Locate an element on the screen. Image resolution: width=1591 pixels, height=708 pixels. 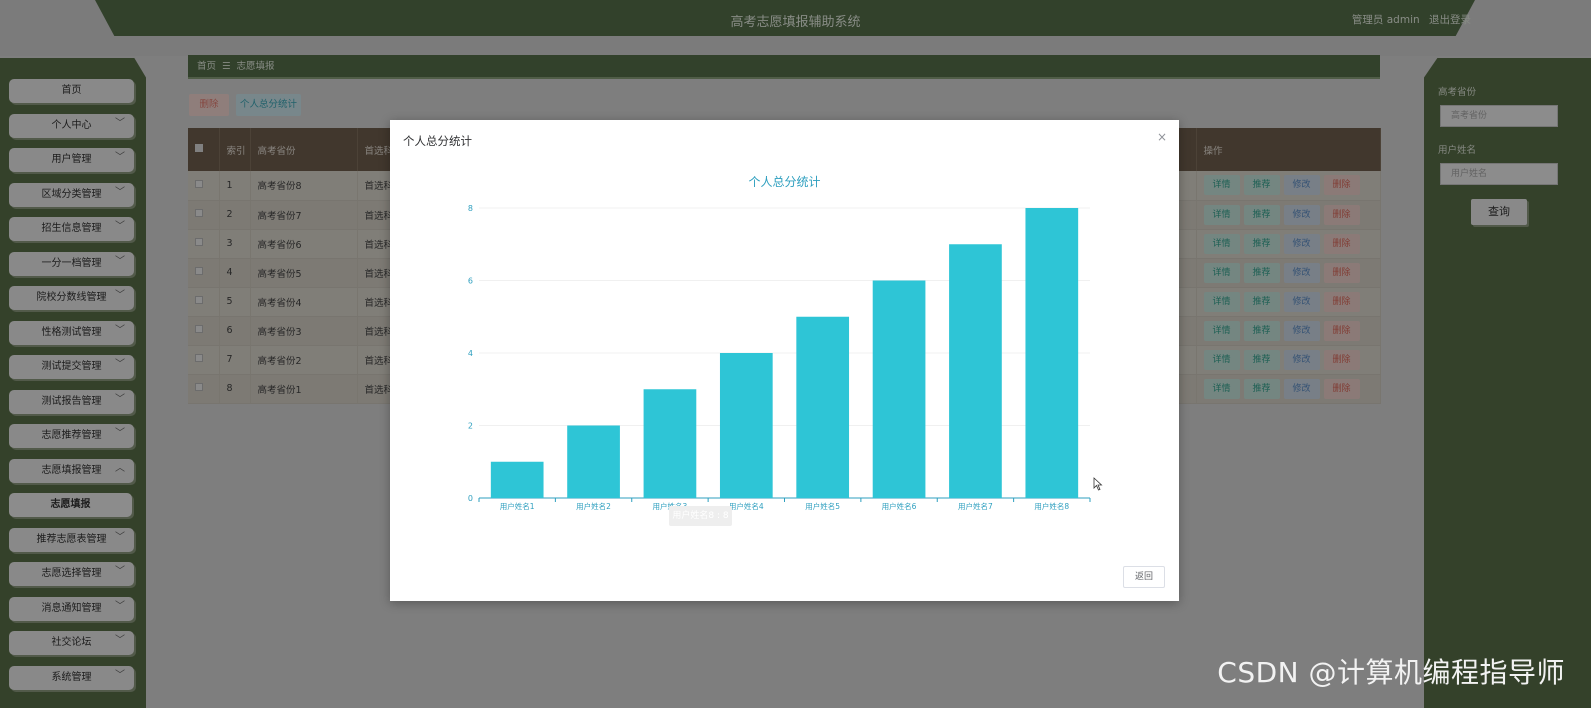
mouse-cursor-icon is located at coordinates (1098, 484).